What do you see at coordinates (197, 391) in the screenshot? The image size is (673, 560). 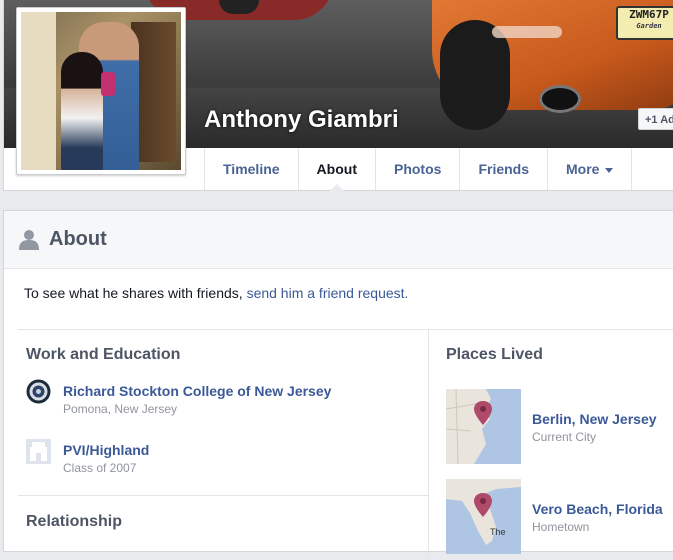 I see `college-link: Richard Stockton College of New Jersey` at bounding box center [197, 391].